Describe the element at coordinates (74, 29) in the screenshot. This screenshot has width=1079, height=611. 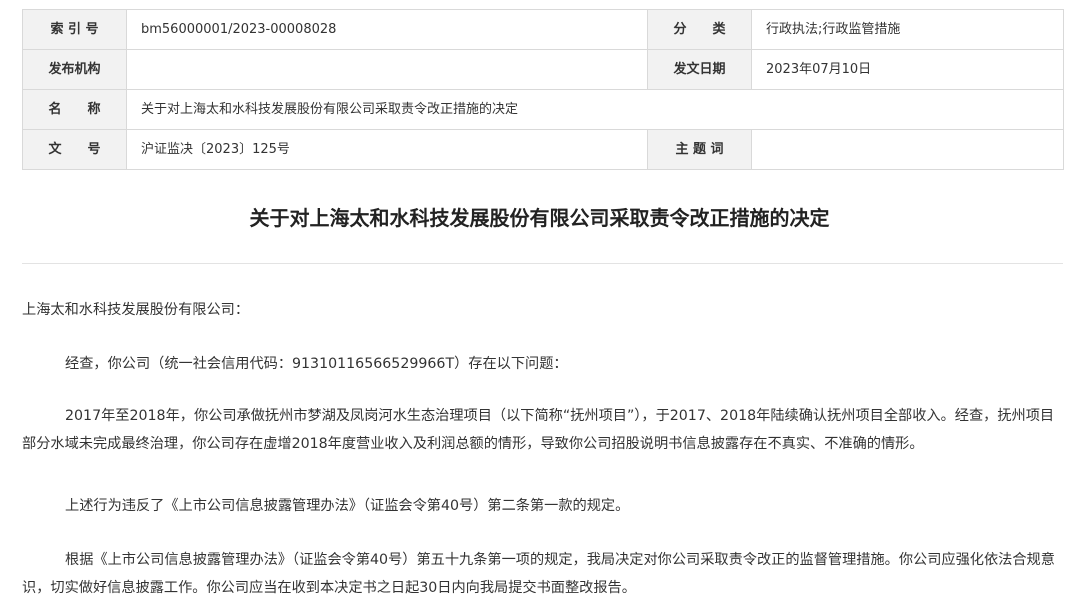
I see `index-number-label: 索 引 号` at that location.